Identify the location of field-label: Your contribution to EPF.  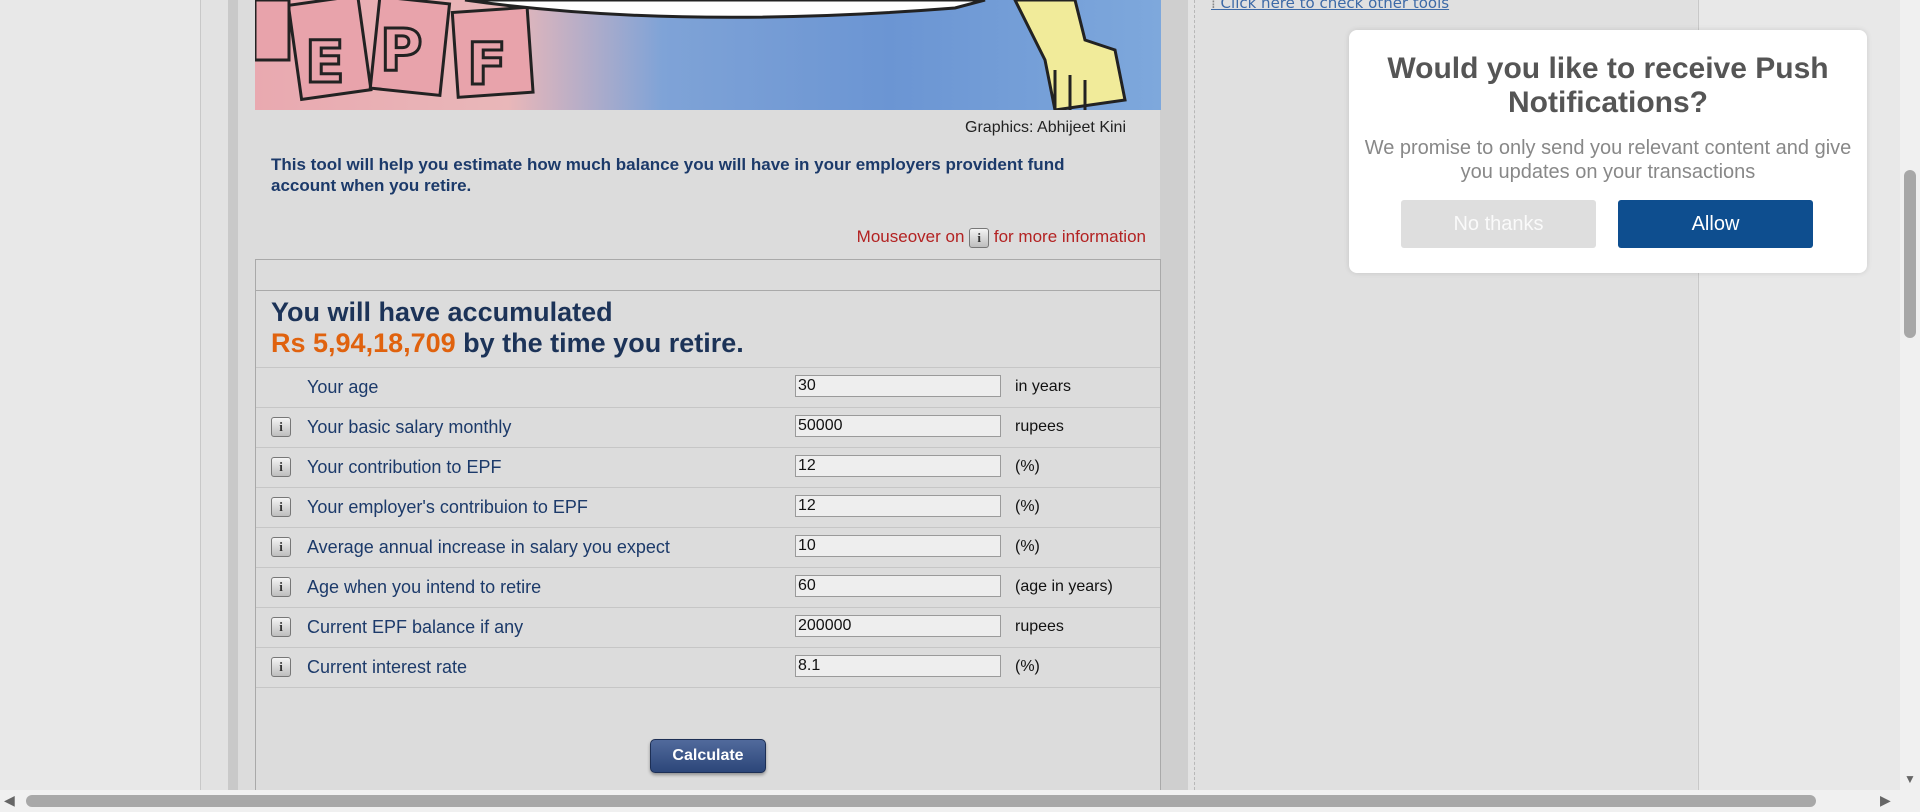
(404, 467).